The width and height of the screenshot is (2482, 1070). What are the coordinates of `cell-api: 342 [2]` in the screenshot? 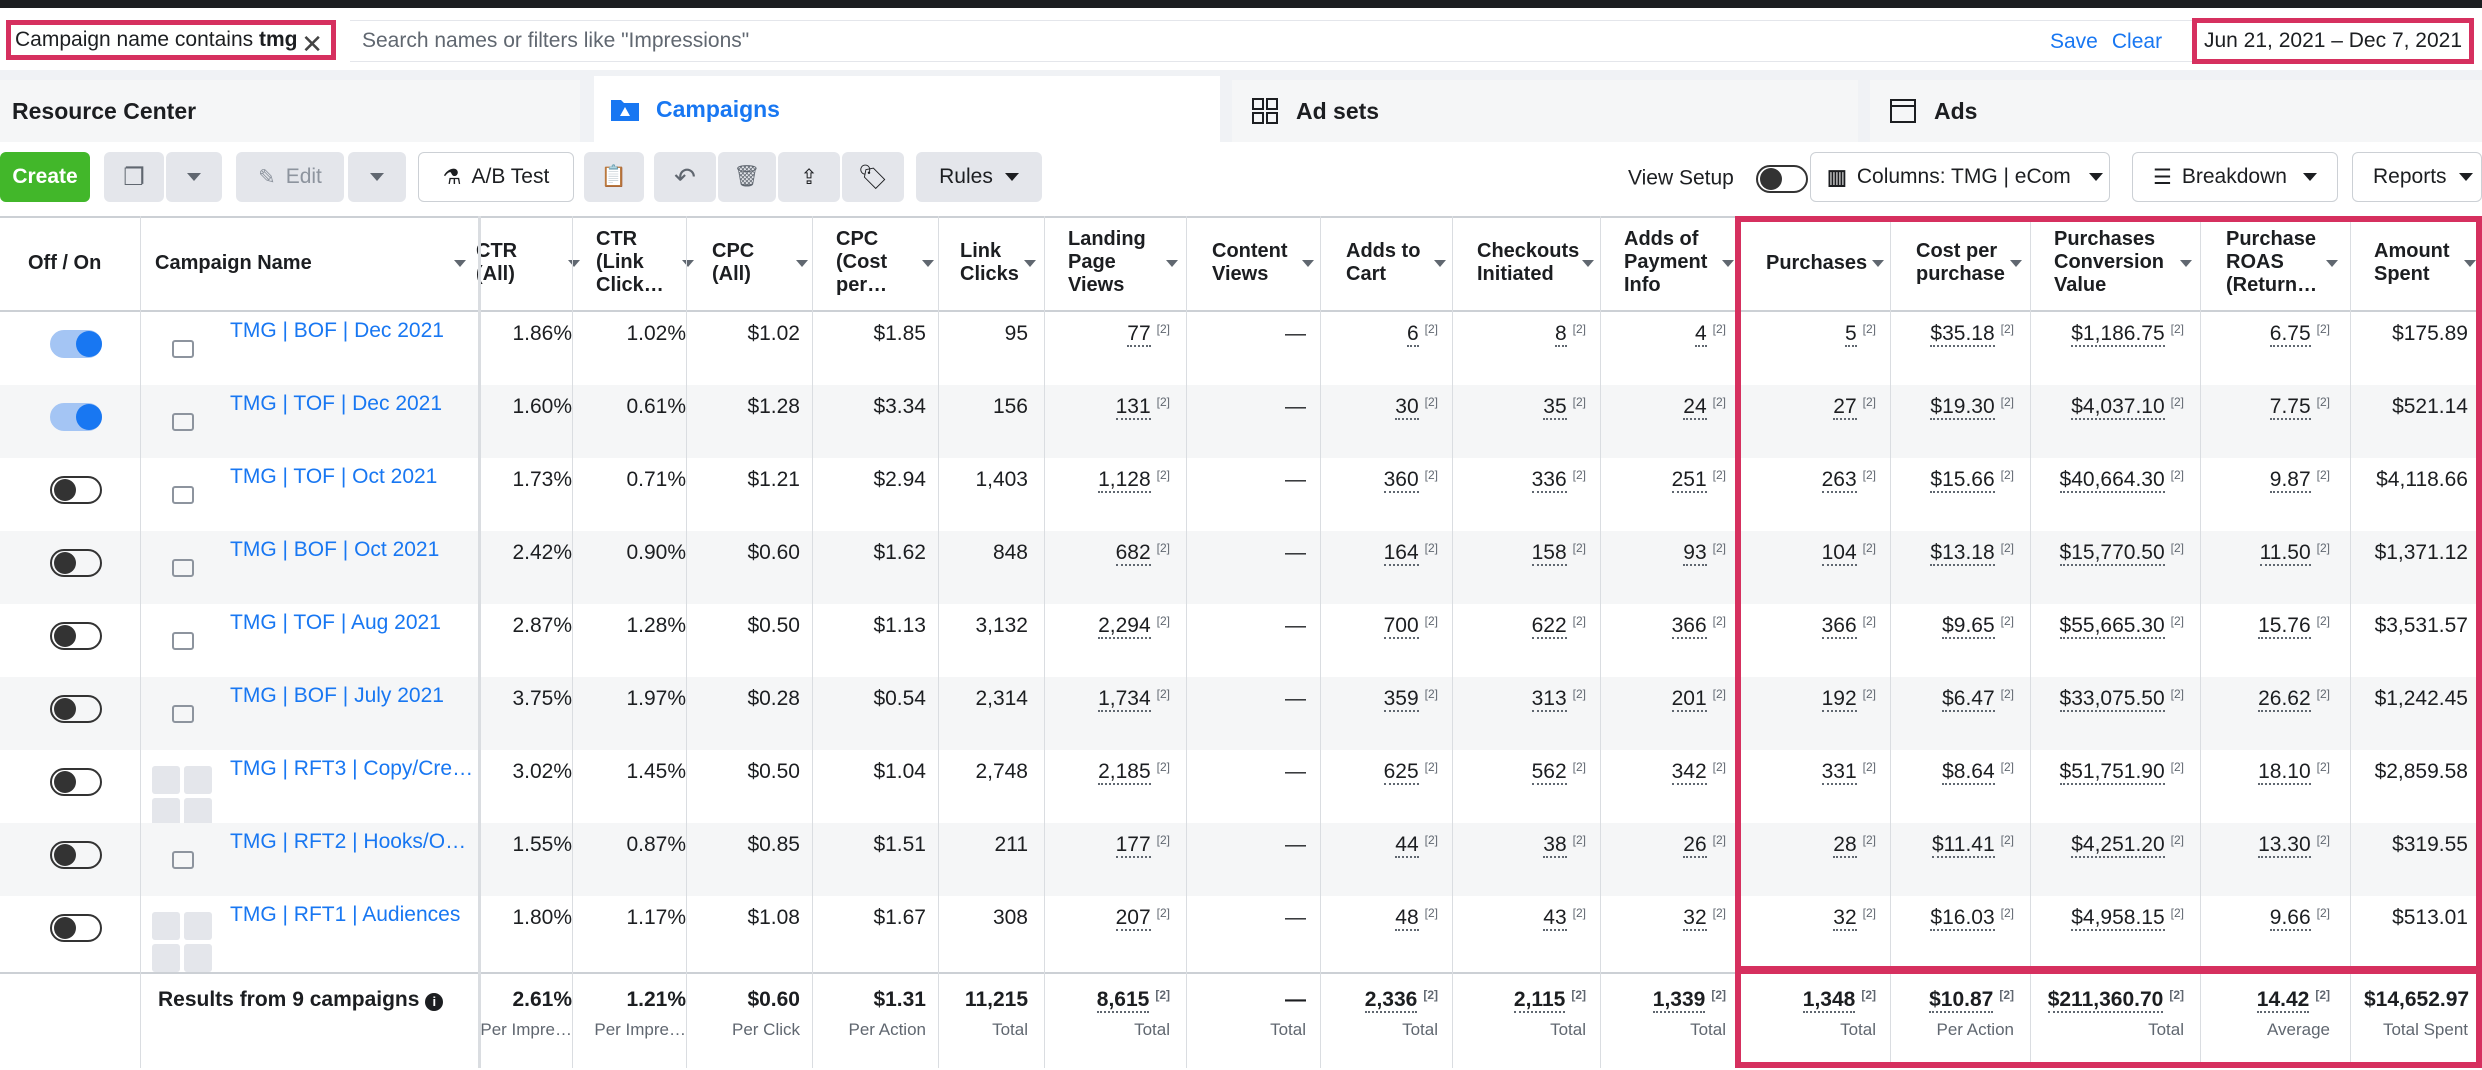 It's located at (1670, 772).